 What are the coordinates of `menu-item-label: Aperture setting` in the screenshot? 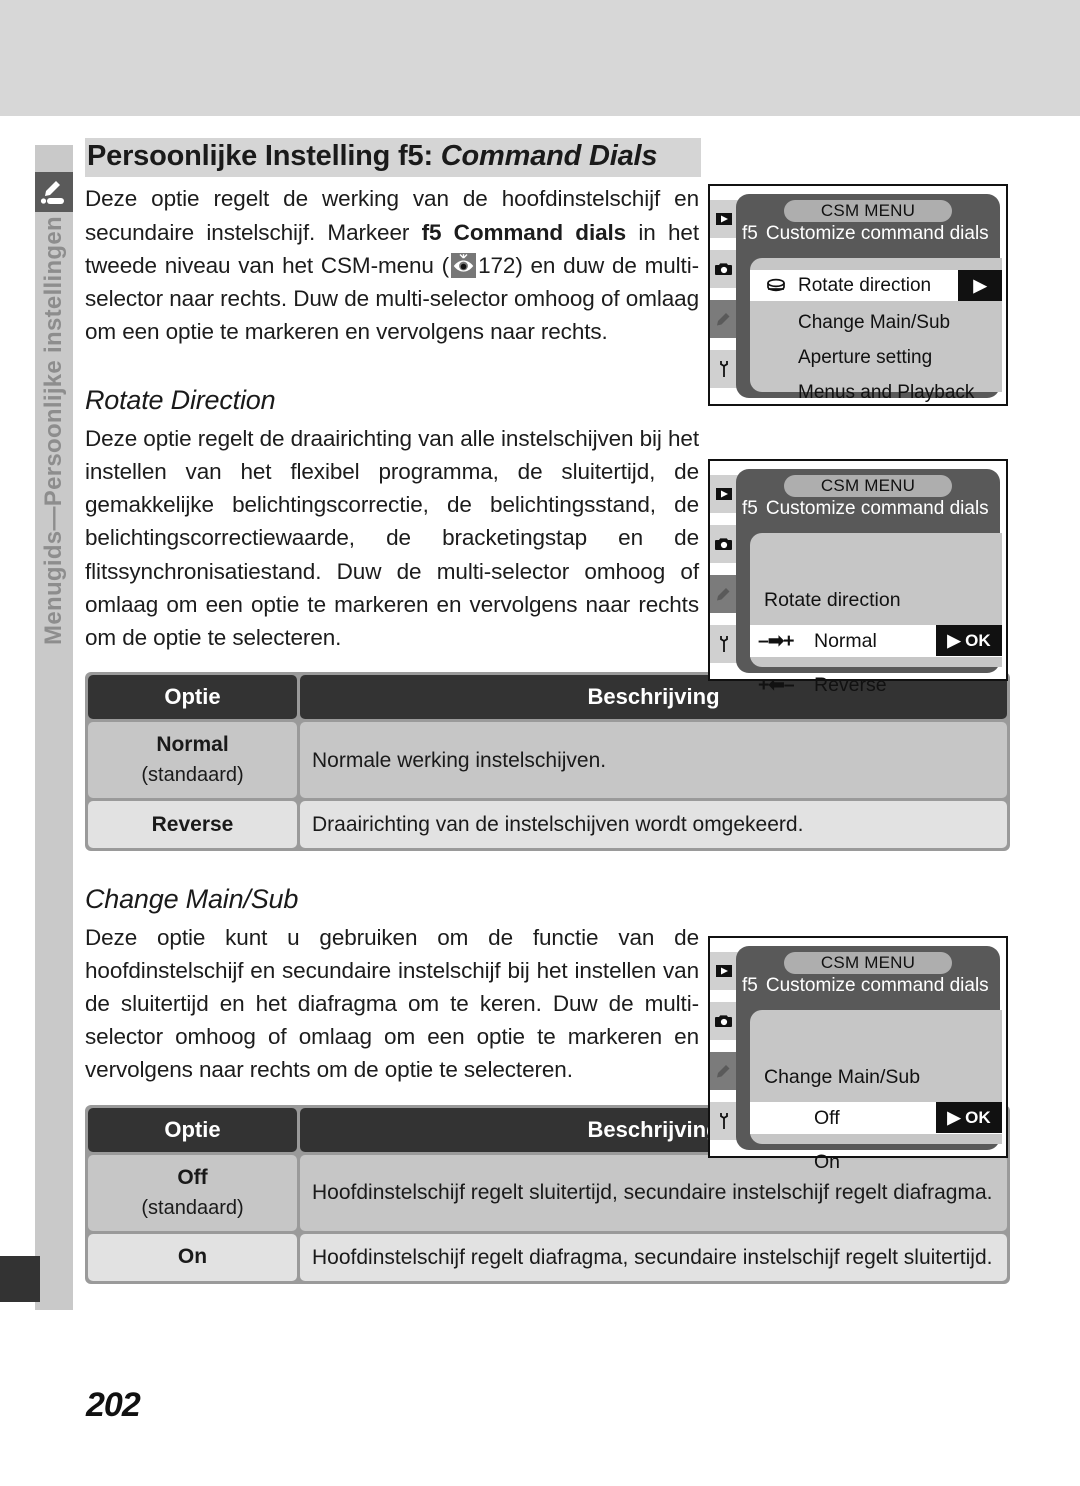 It's located at (865, 357).